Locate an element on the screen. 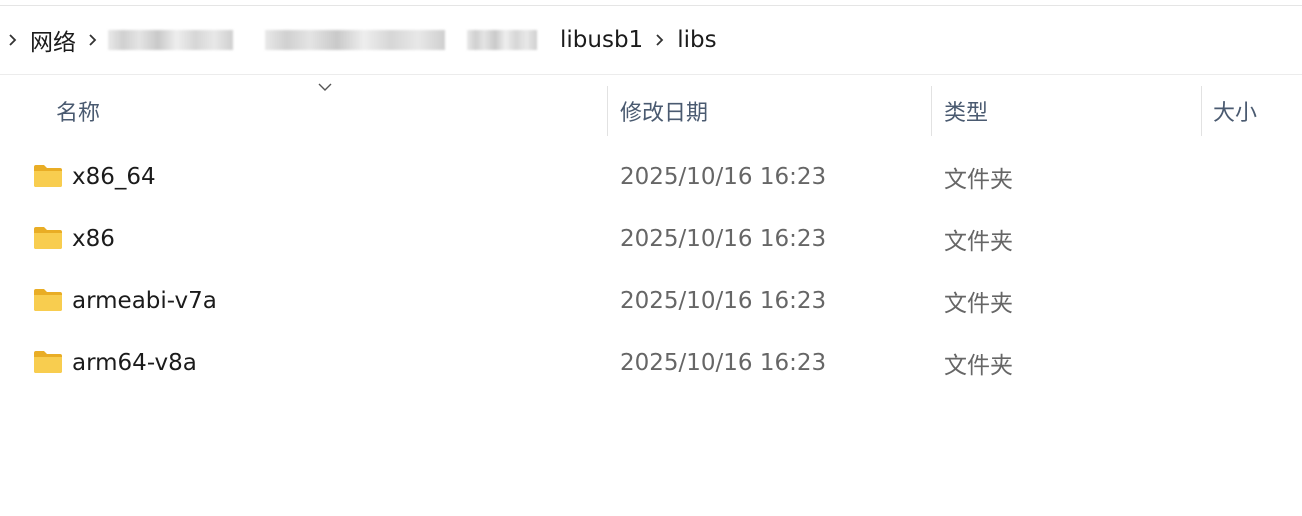 This screenshot has height=516, width=1302. column-header-name: 名称 is located at coordinates (78, 111).